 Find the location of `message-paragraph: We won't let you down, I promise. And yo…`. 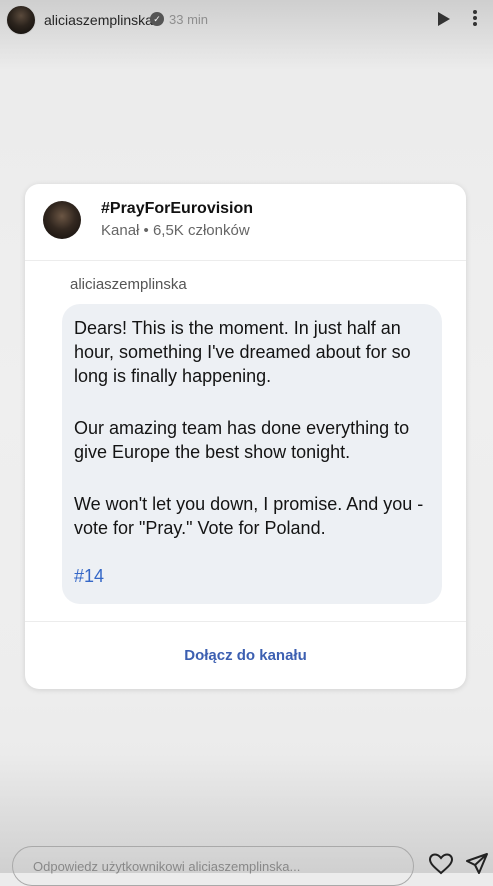

message-paragraph: We won't let you down, I promise. And yo… is located at coordinates (249, 516).